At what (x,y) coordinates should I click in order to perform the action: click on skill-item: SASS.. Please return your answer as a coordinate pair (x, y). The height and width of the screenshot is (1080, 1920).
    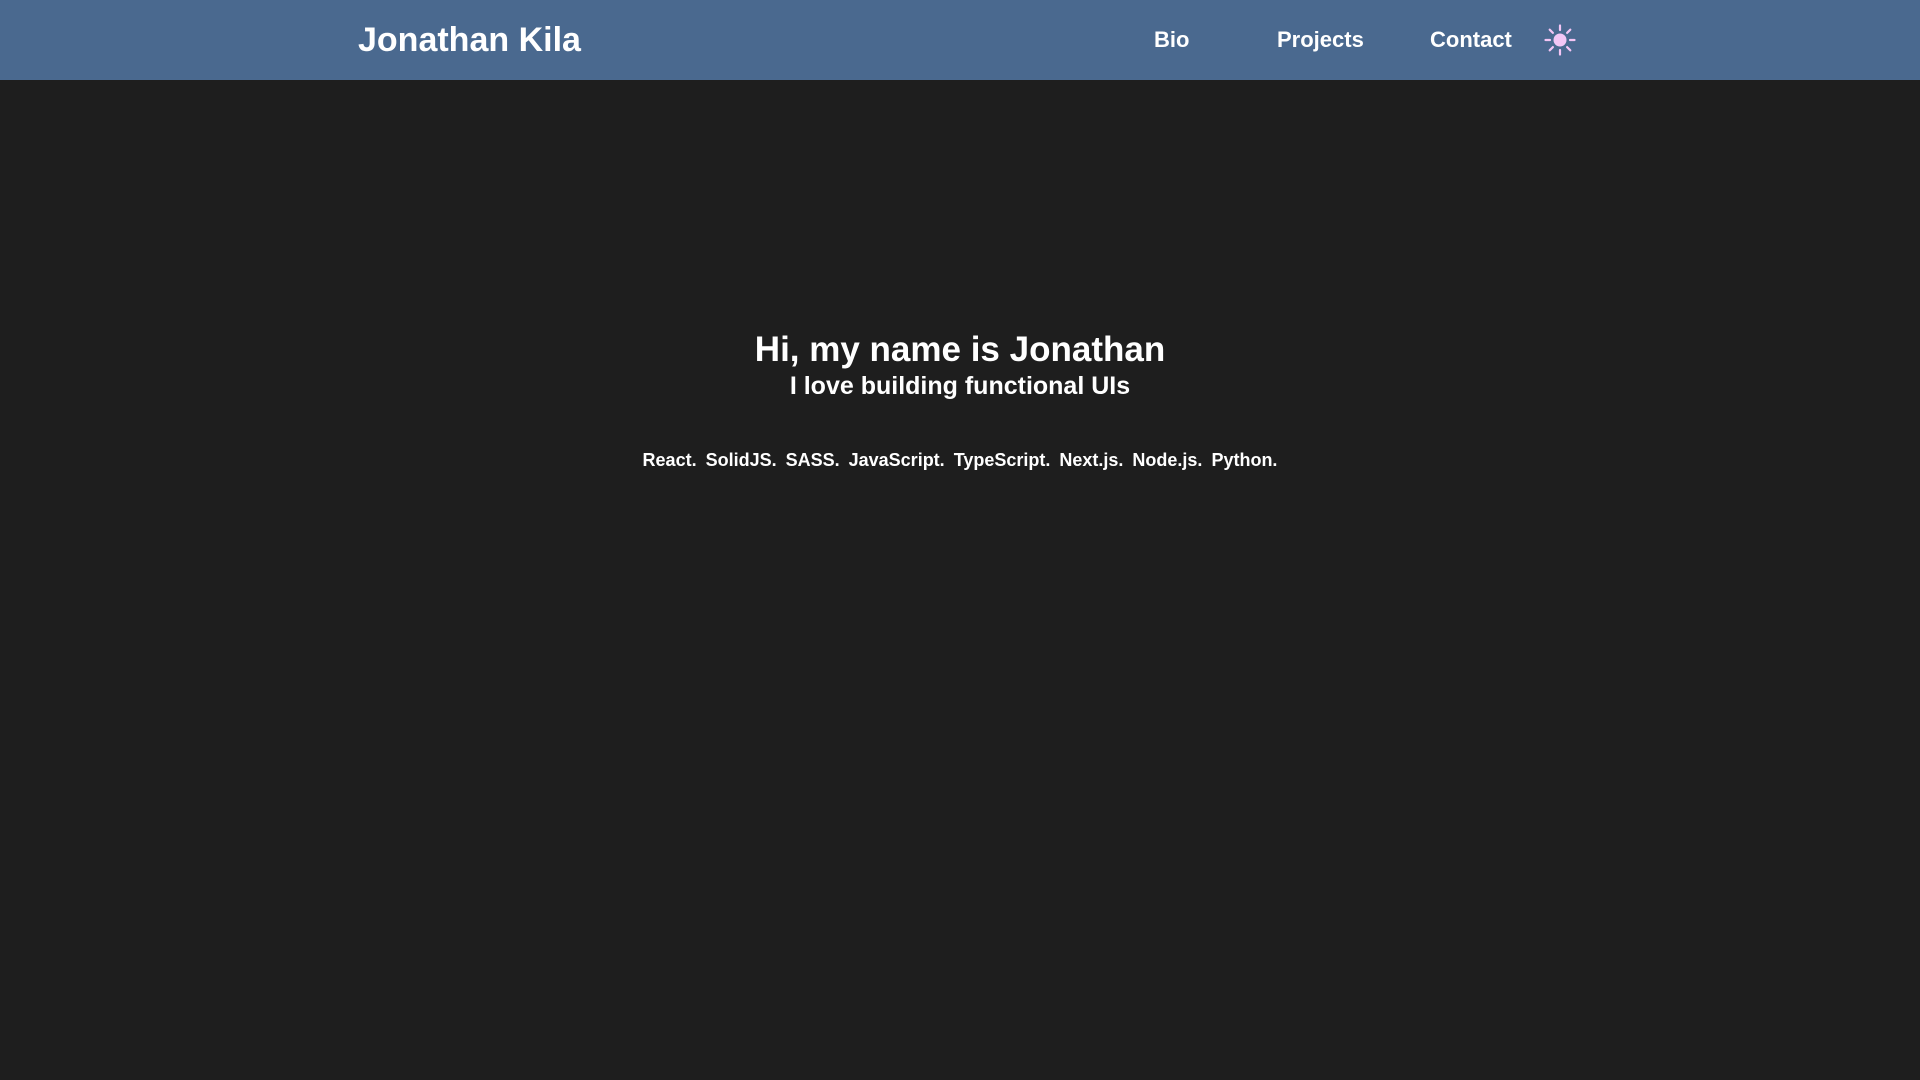
    Looking at the image, I should click on (812, 460).